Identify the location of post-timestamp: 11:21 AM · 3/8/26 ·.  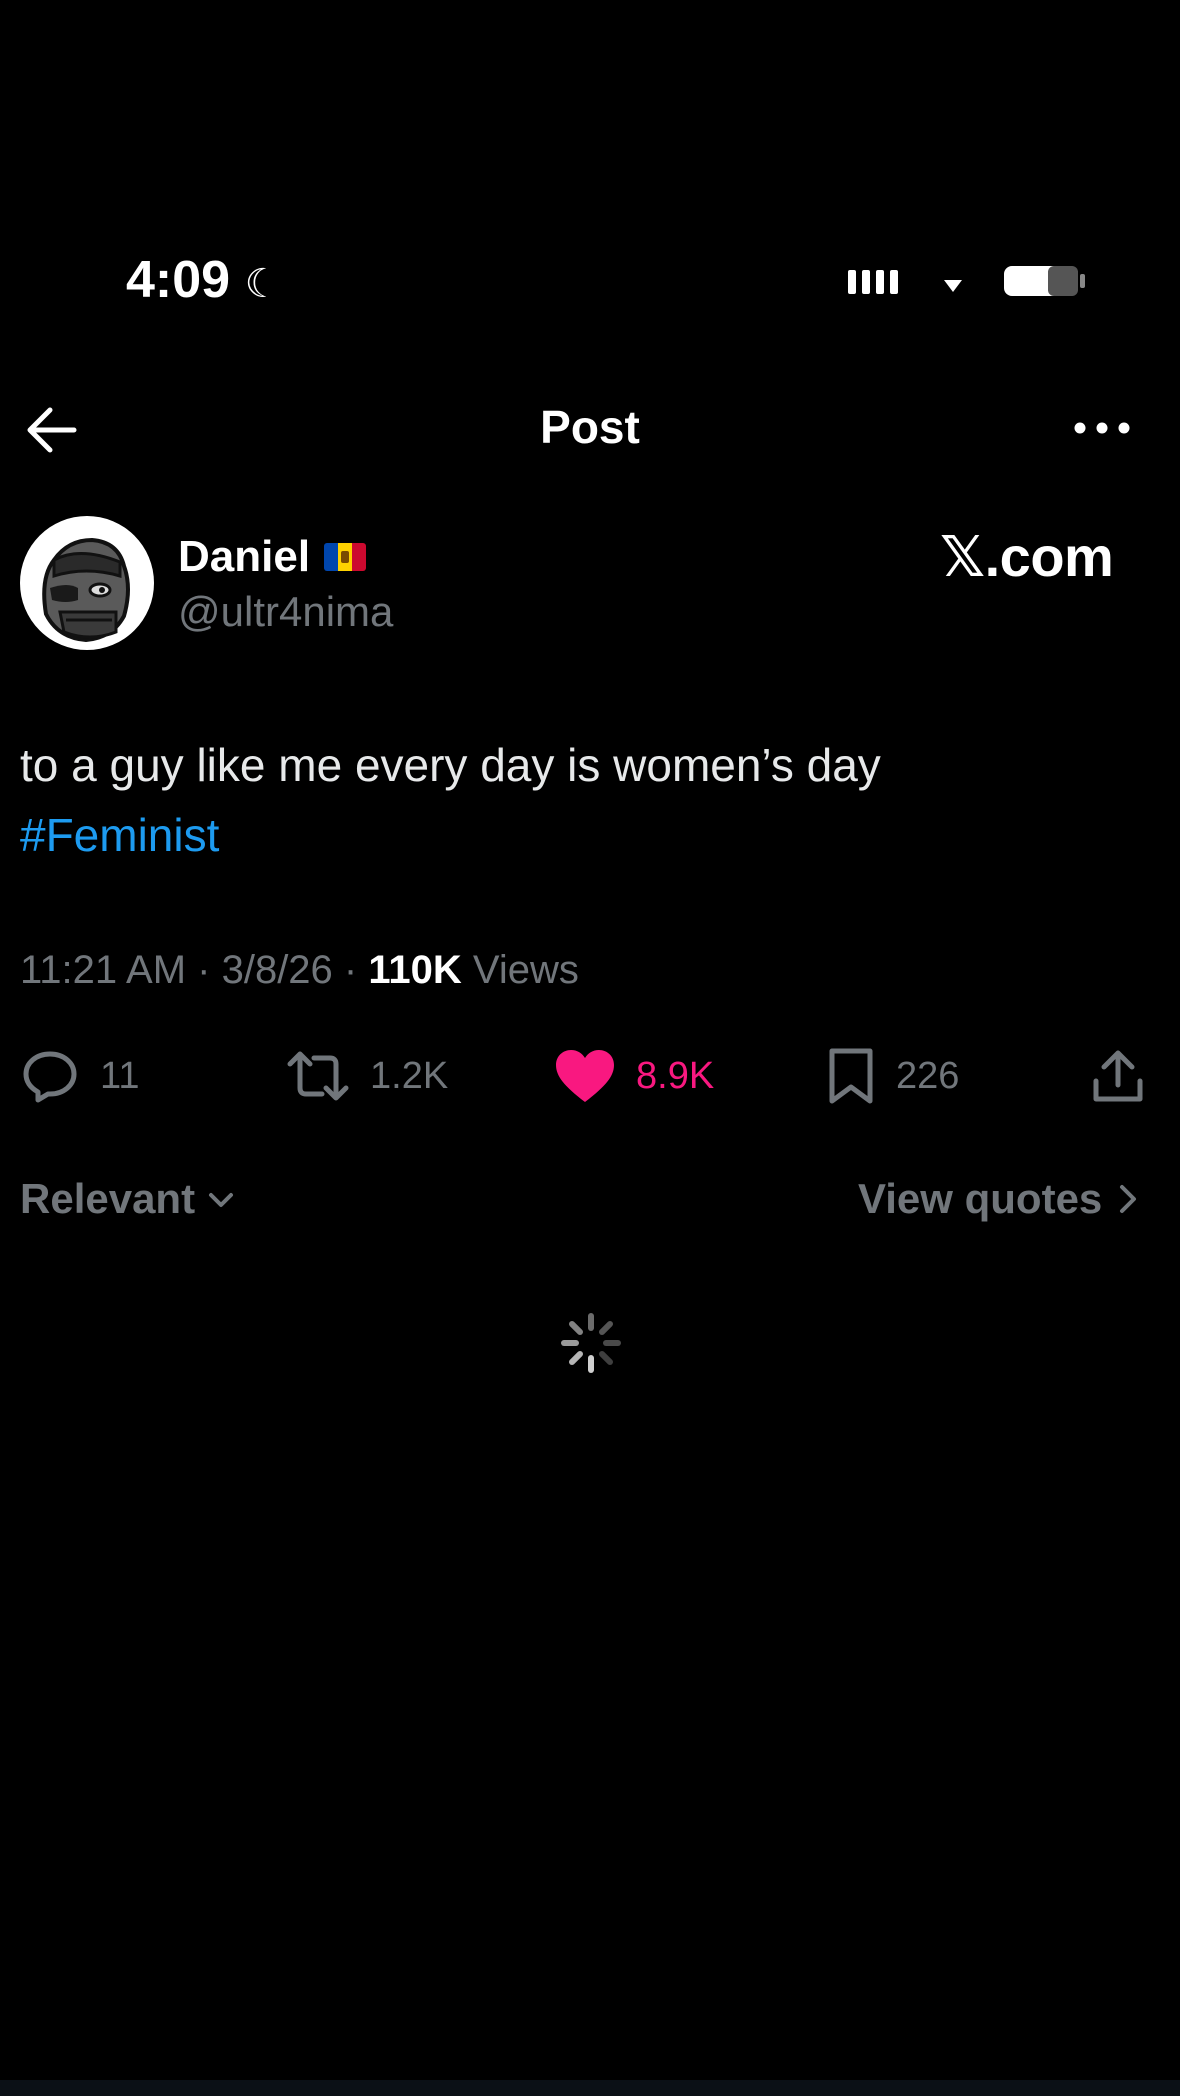
(194, 970).